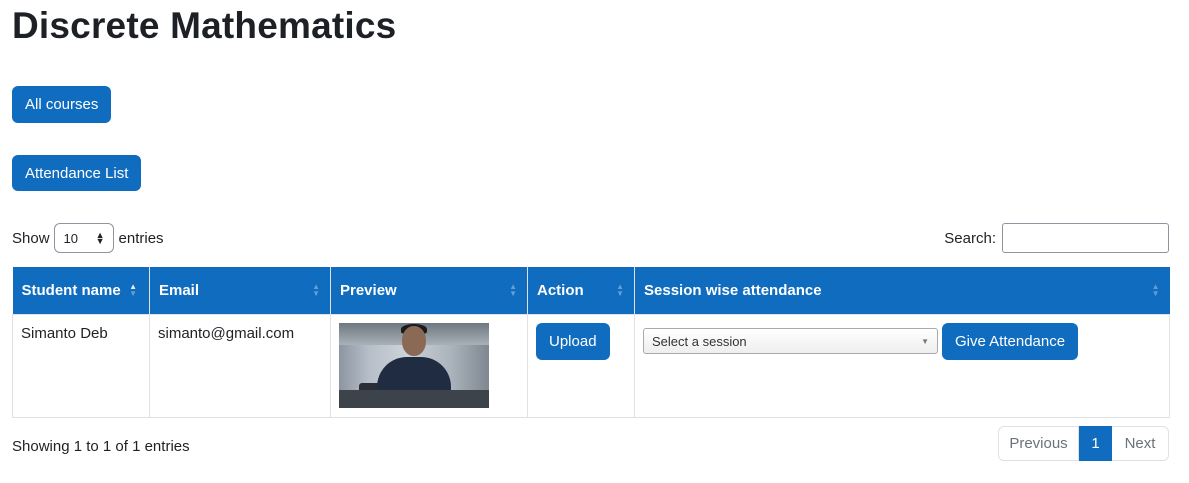 The height and width of the screenshot is (483, 1189). Describe the element at coordinates (581, 290) in the screenshot. I see `header-action: Action ▲ ▼` at that location.